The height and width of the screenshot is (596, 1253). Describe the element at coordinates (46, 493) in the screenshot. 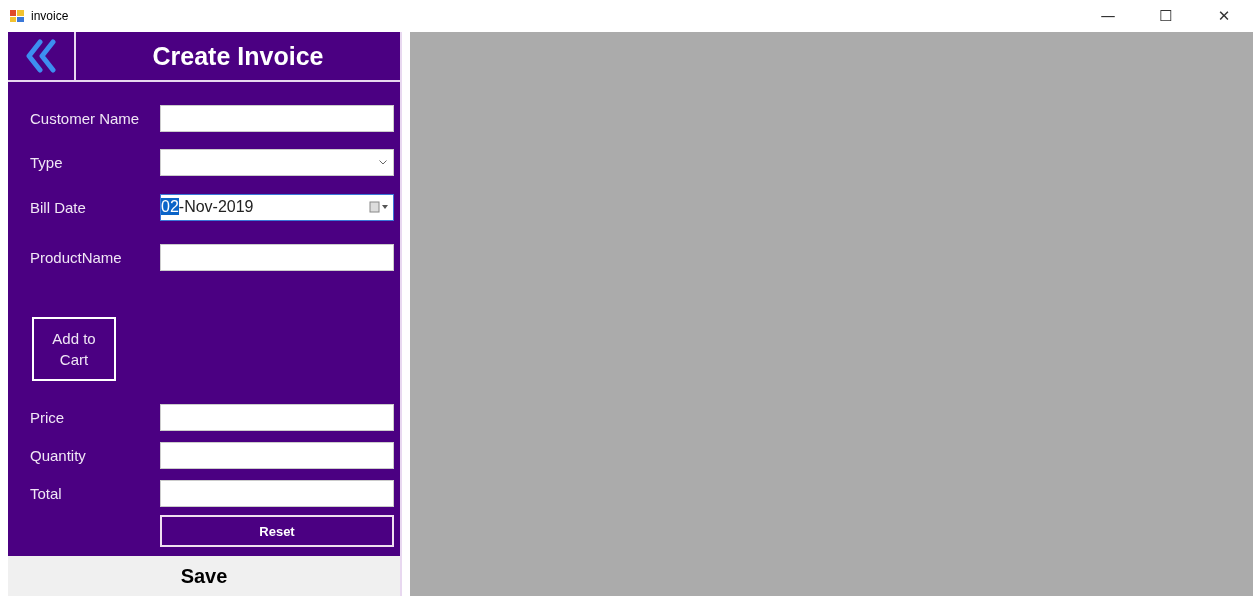

I see `field-label: Total` at that location.